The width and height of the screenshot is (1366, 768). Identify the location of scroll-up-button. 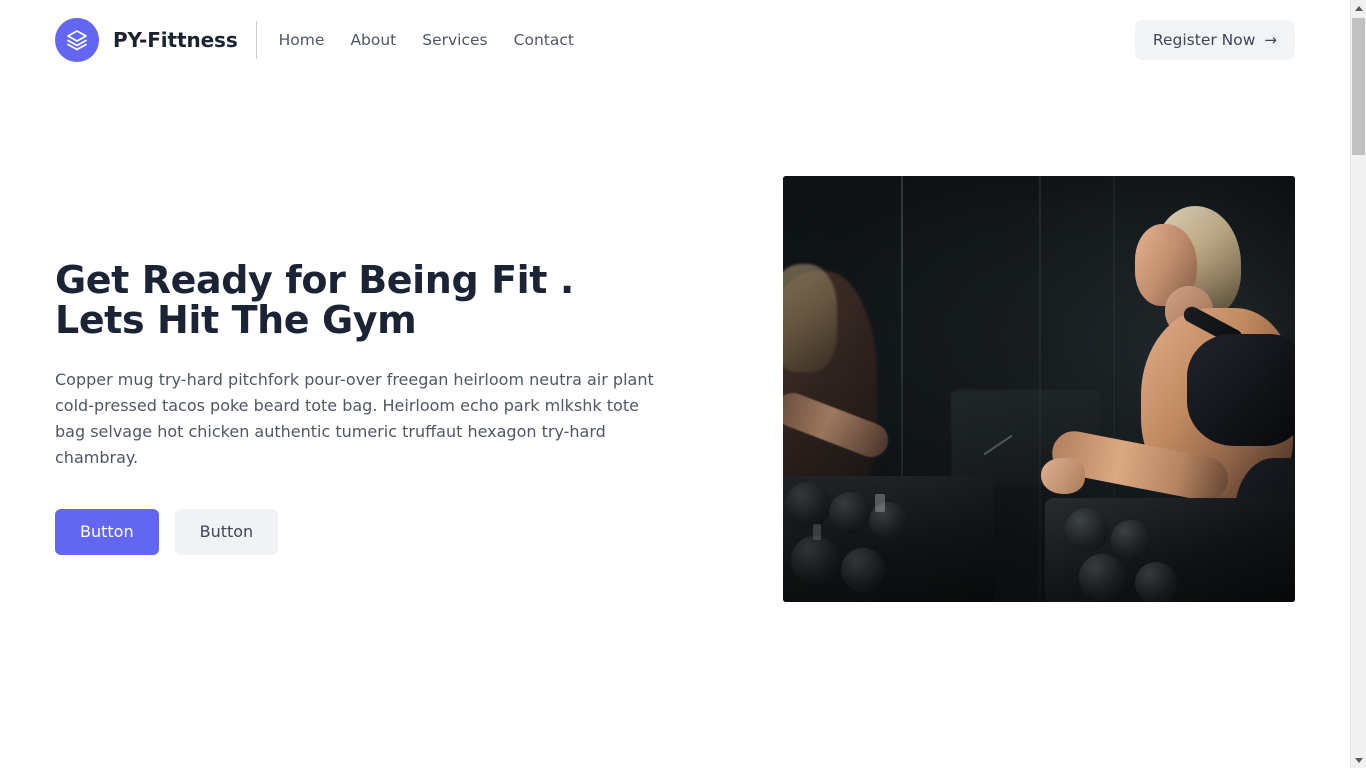
(1358, 8).